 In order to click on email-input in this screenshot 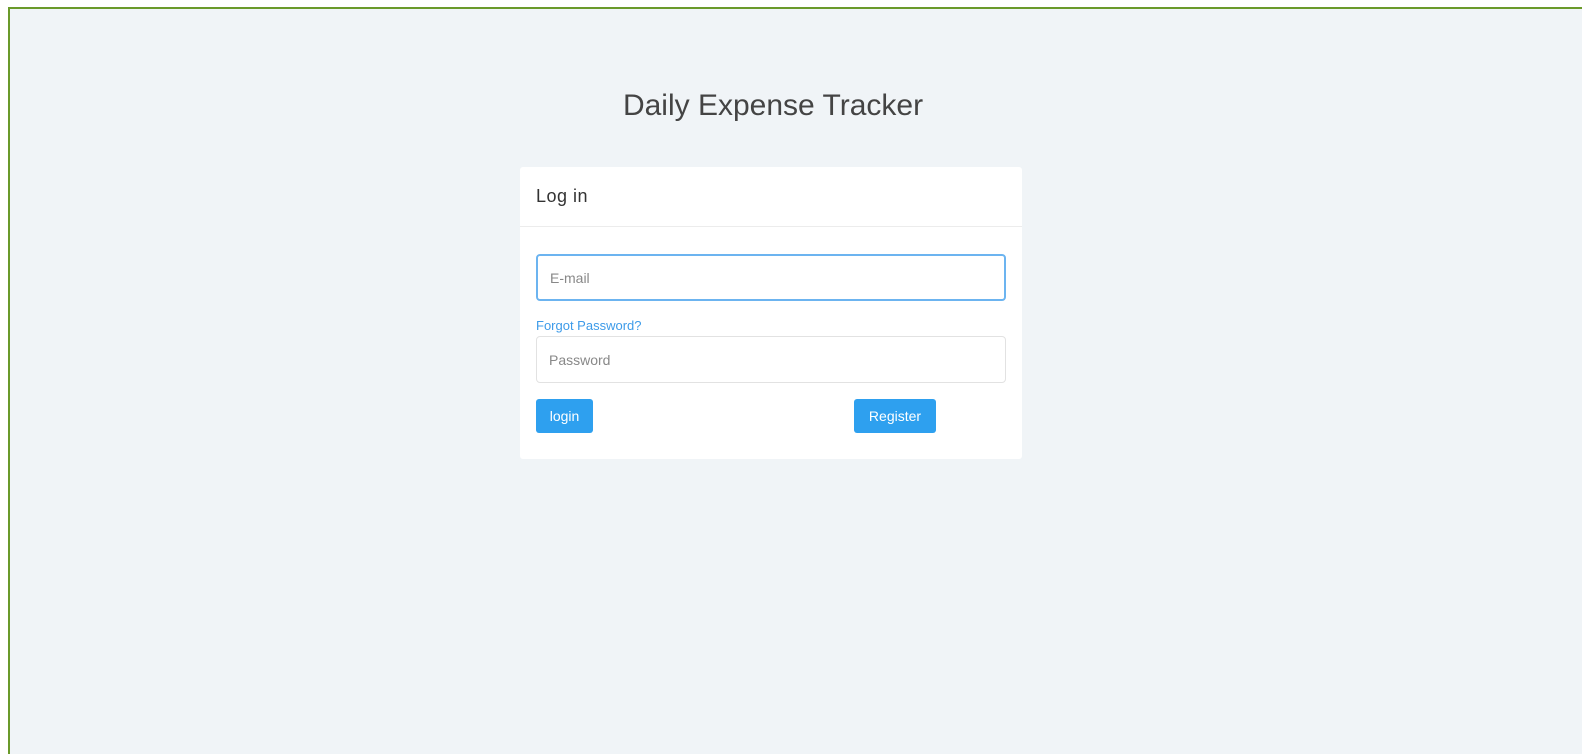, I will do `click(771, 277)`.